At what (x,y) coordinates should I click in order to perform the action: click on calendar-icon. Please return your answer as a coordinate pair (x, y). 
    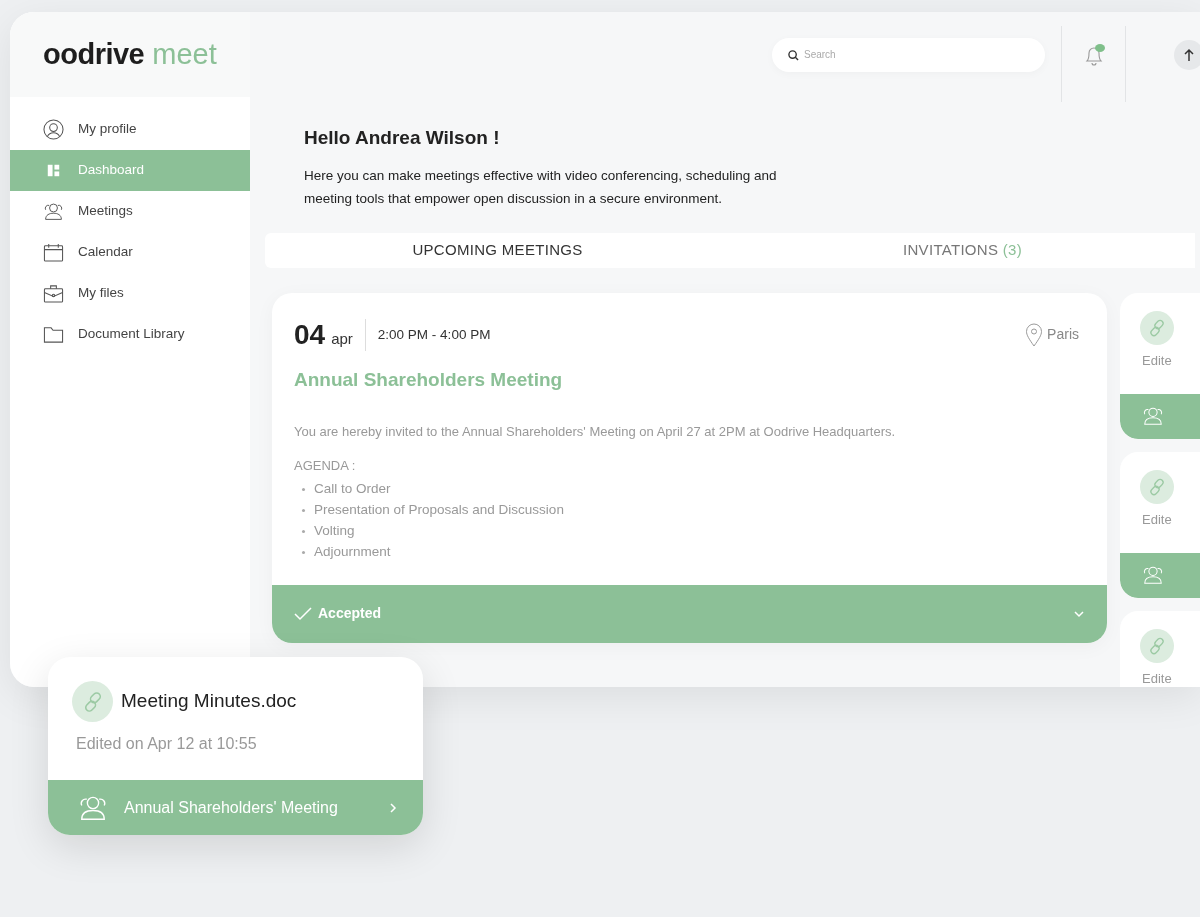
    Looking at the image, I should click on (53, 252).